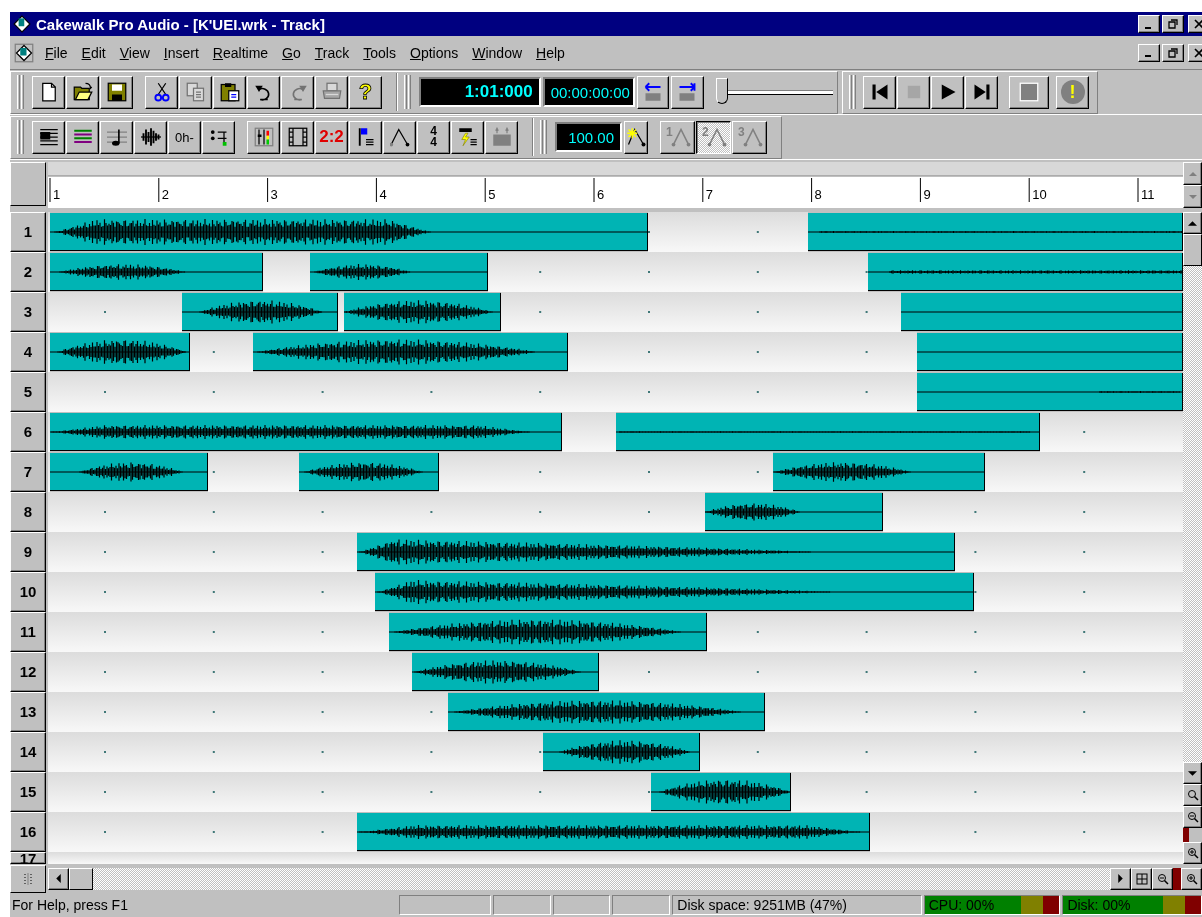 The width and height of the screenshot is (1202, 917). What do you see at coordinates (184, 137) in the screenshot?
I see `toolbar-button: 0h-` at bounding box center [184, 137].